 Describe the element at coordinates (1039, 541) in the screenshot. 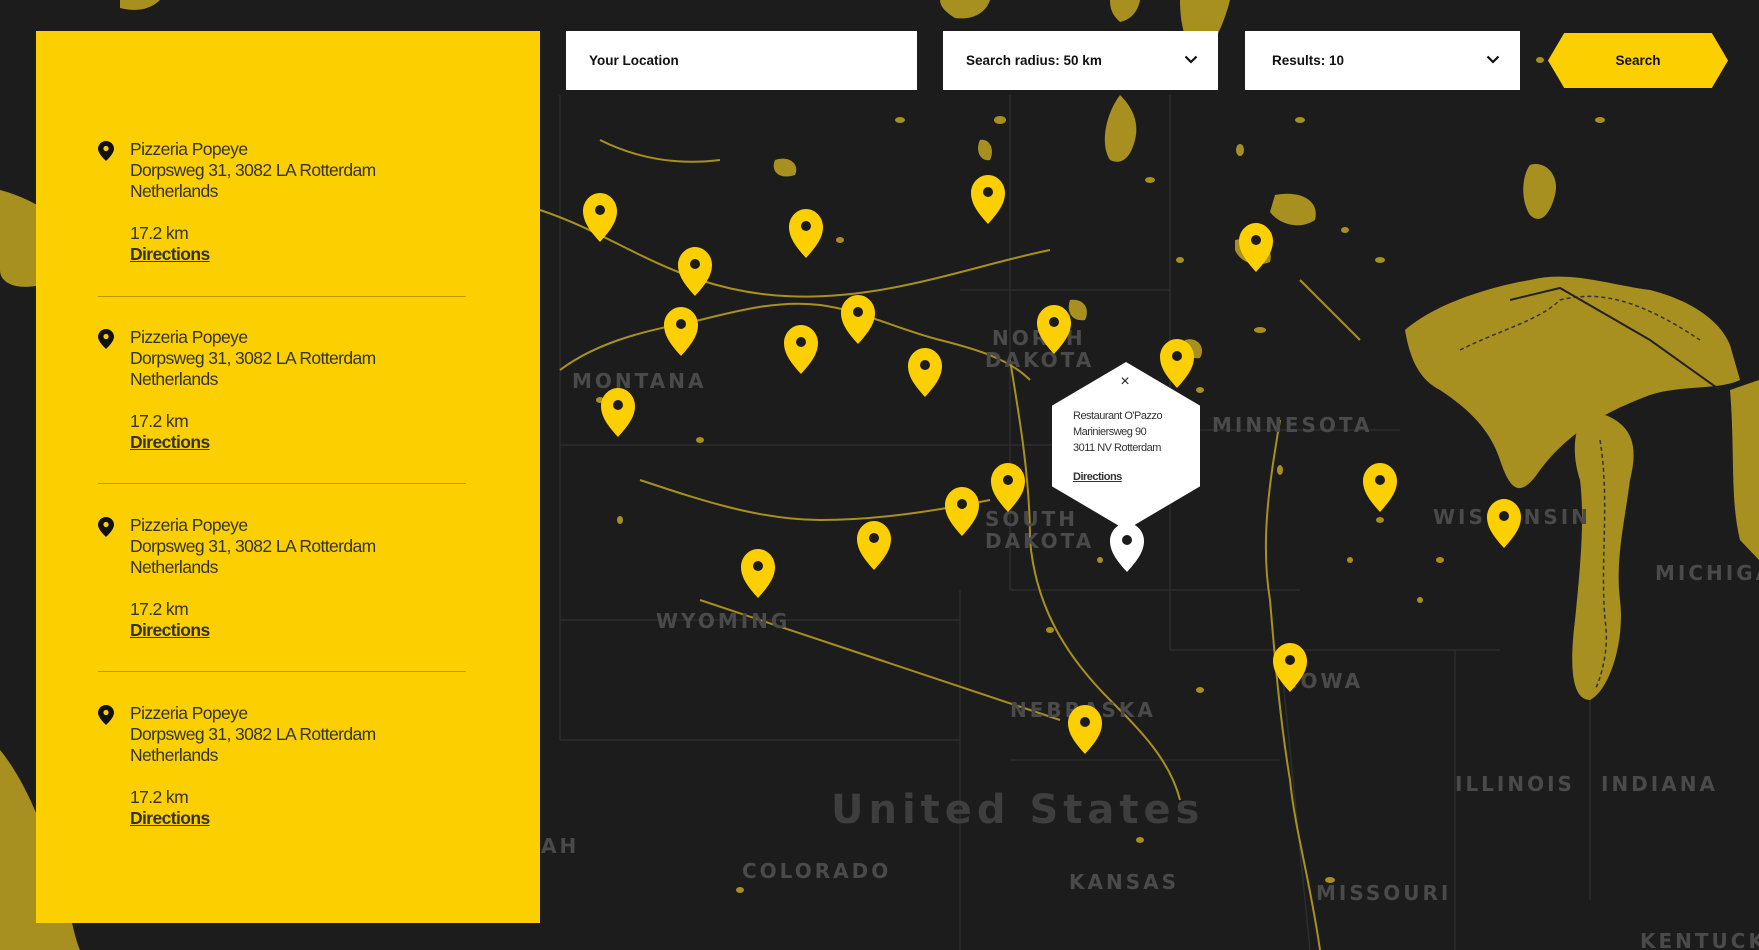

I see `label-south-dakota-2: DAKOTA` at that location.